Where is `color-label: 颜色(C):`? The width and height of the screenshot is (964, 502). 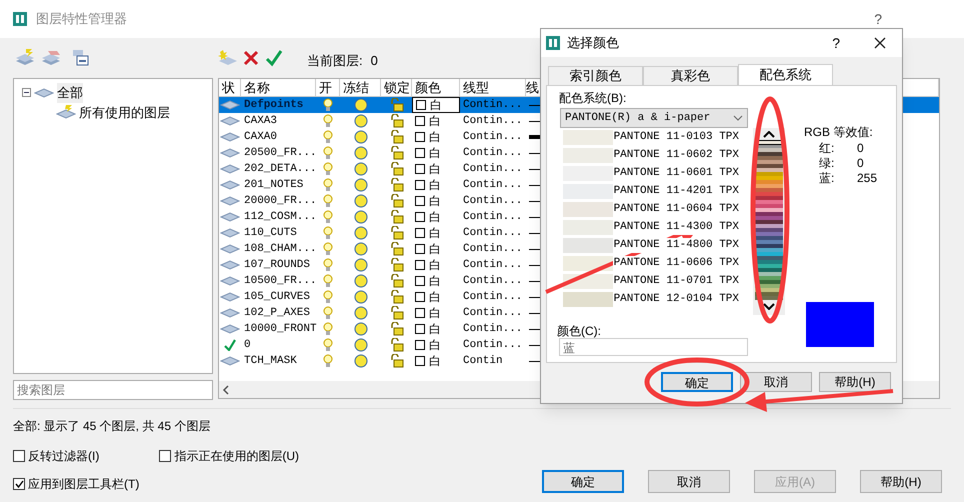
color-label: 颜色(C): is located at coordinates (579, 331).